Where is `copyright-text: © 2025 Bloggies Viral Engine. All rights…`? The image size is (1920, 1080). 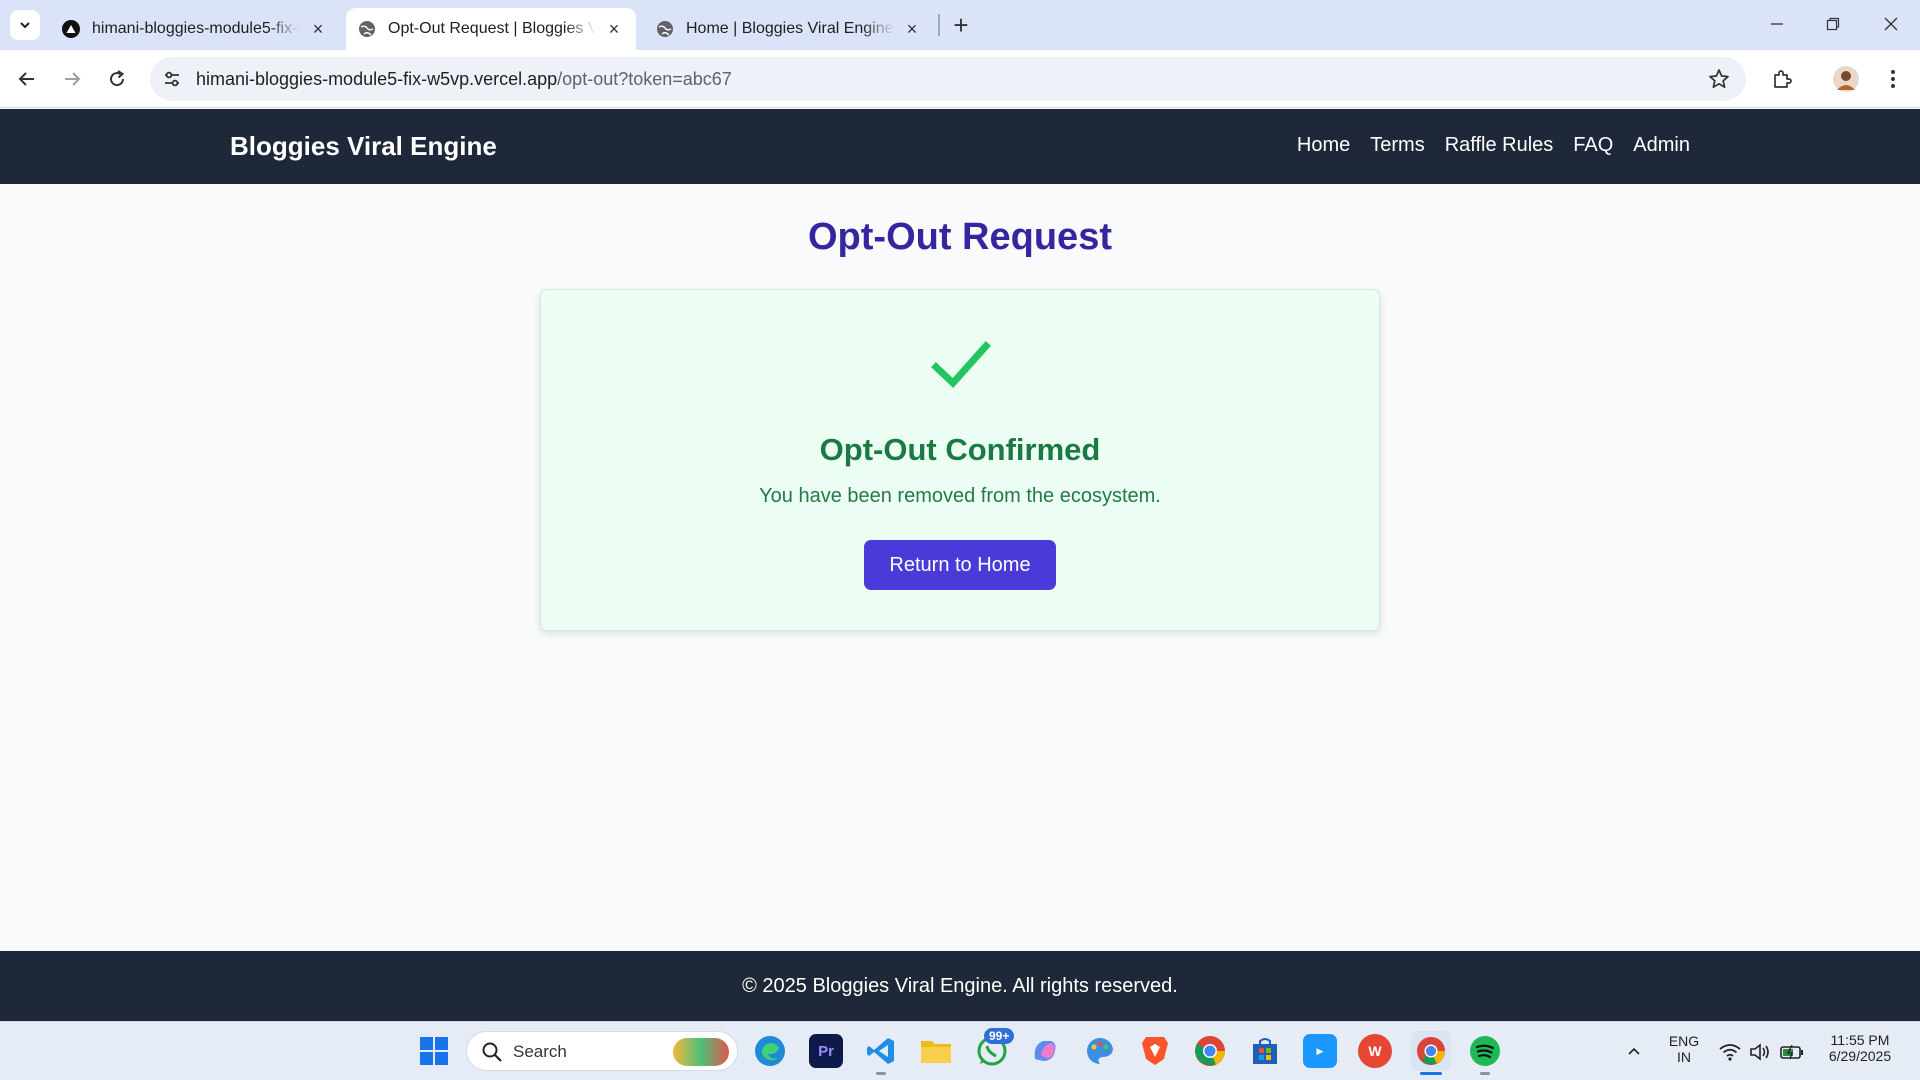 copyright-text: © 2025 Bloggies Viral Engine. All rights… is located at coordinates (960, 986).